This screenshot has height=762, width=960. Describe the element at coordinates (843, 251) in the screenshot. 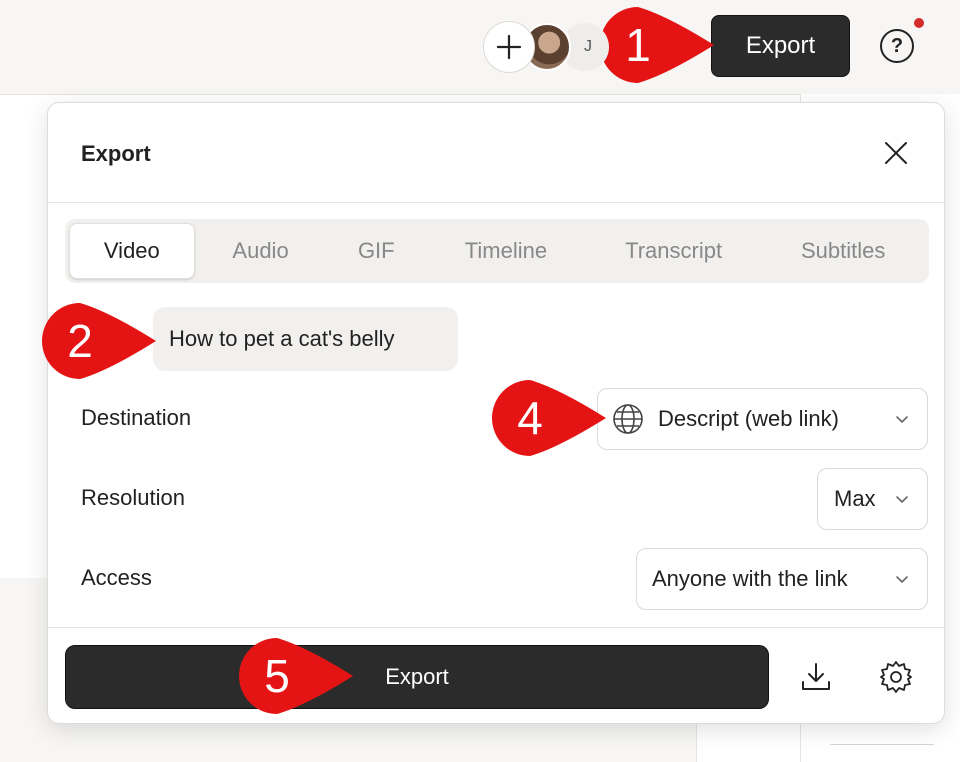

I see `tab-subtitles: Subtitles` at that location.